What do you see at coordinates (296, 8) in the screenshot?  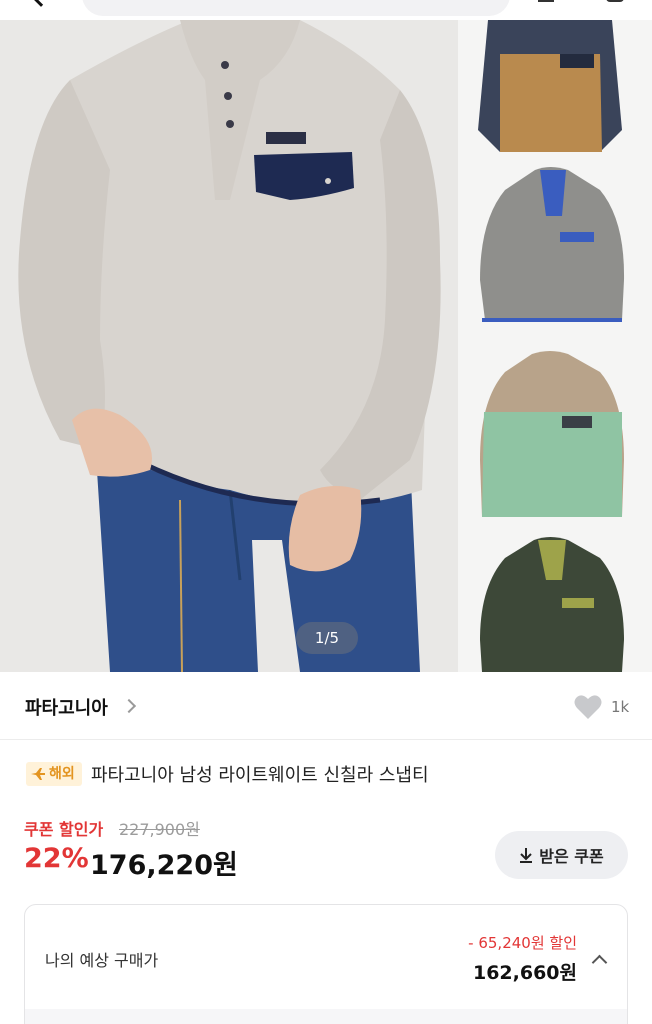 I see `search-input` at bounding box center [296, 8].